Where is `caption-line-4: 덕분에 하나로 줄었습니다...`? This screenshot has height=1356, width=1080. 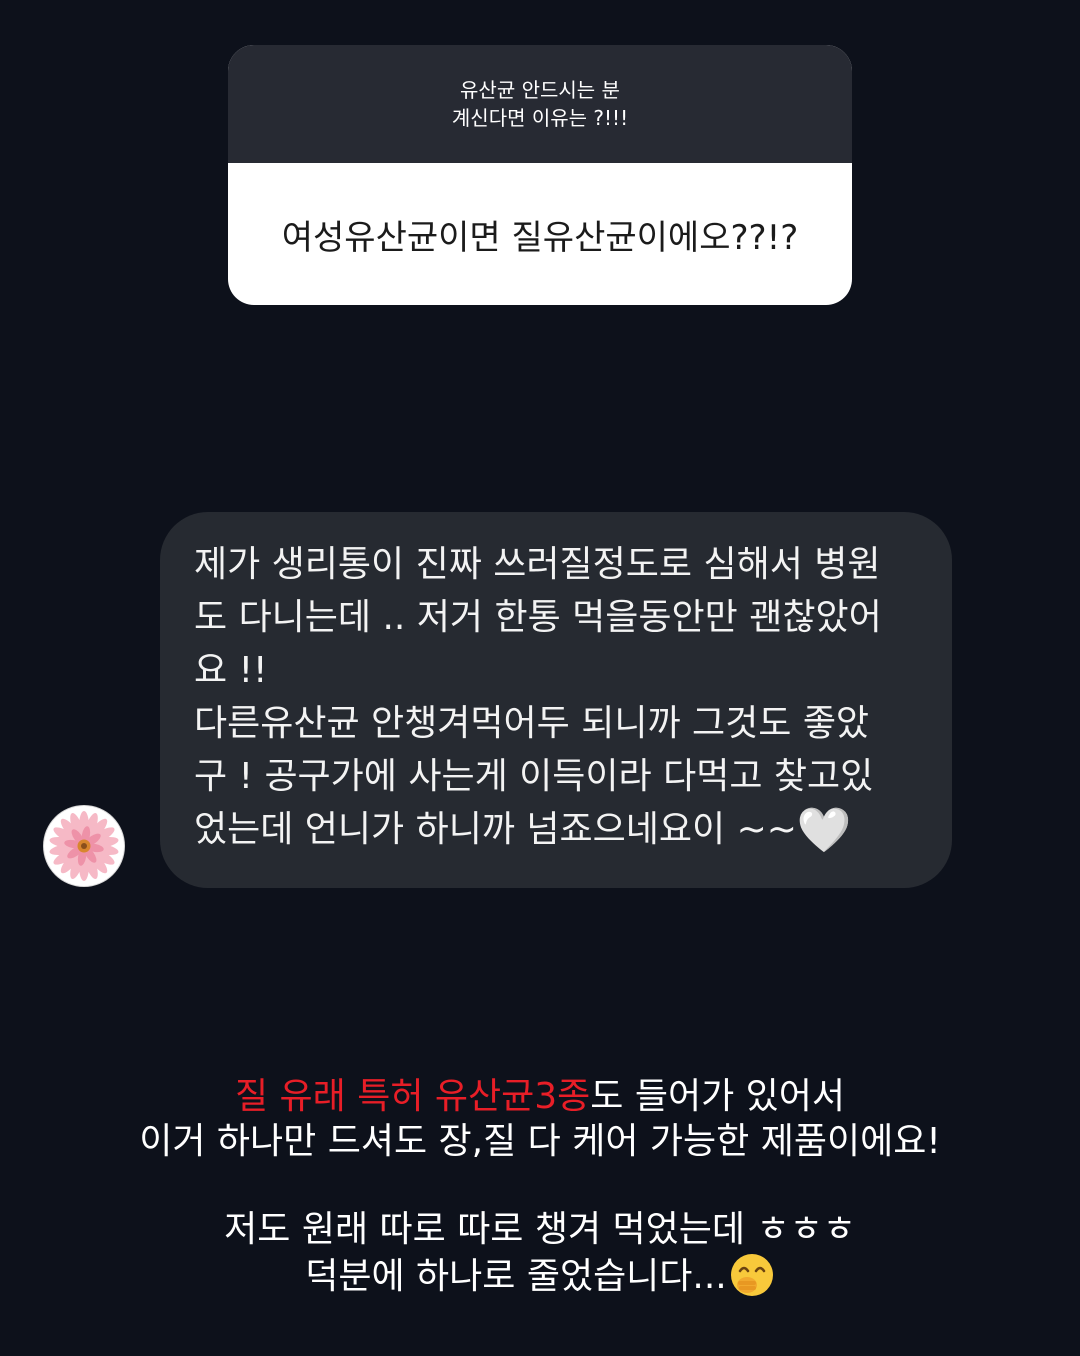 caption-line-4: 덕분에 하나로 줄었습니다... is located at coordinates (516, 1276).